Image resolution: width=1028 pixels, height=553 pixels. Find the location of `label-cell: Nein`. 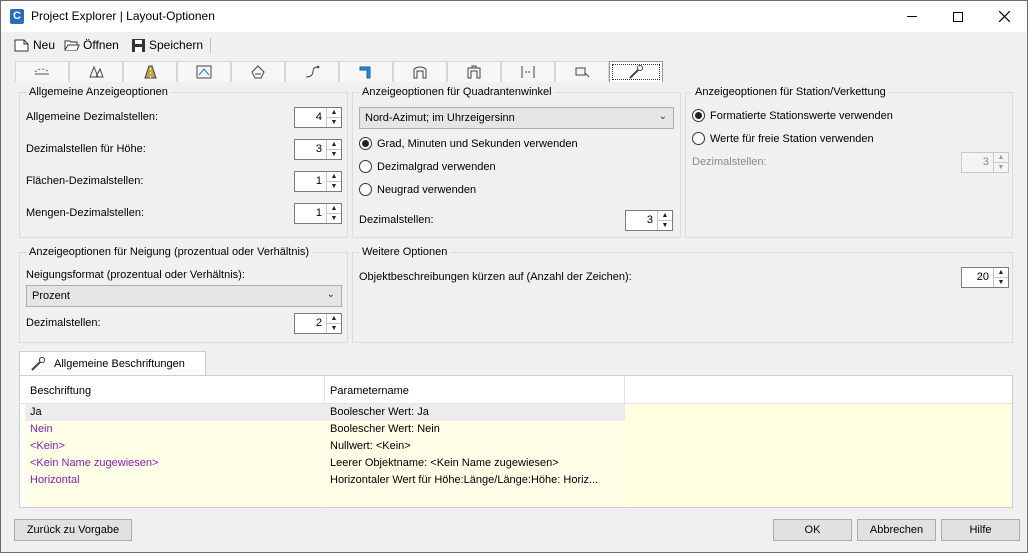

label-cell: Nein is located at coordinates (41, 429).